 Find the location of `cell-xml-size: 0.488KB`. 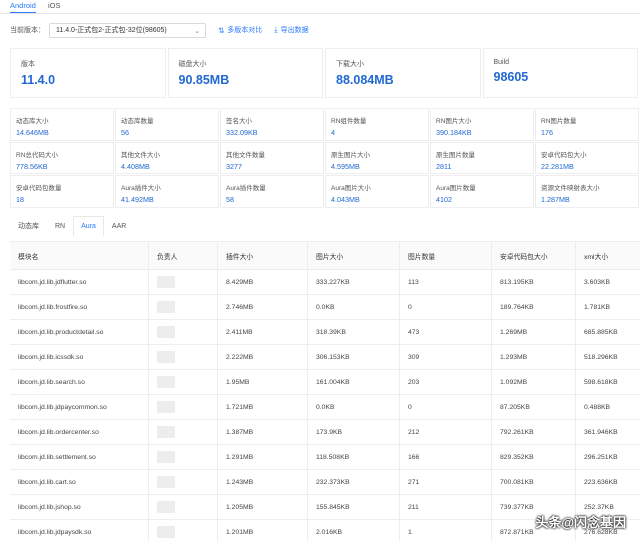

cell-xml-size: 0.488KB is located at coordinates (597, 407).